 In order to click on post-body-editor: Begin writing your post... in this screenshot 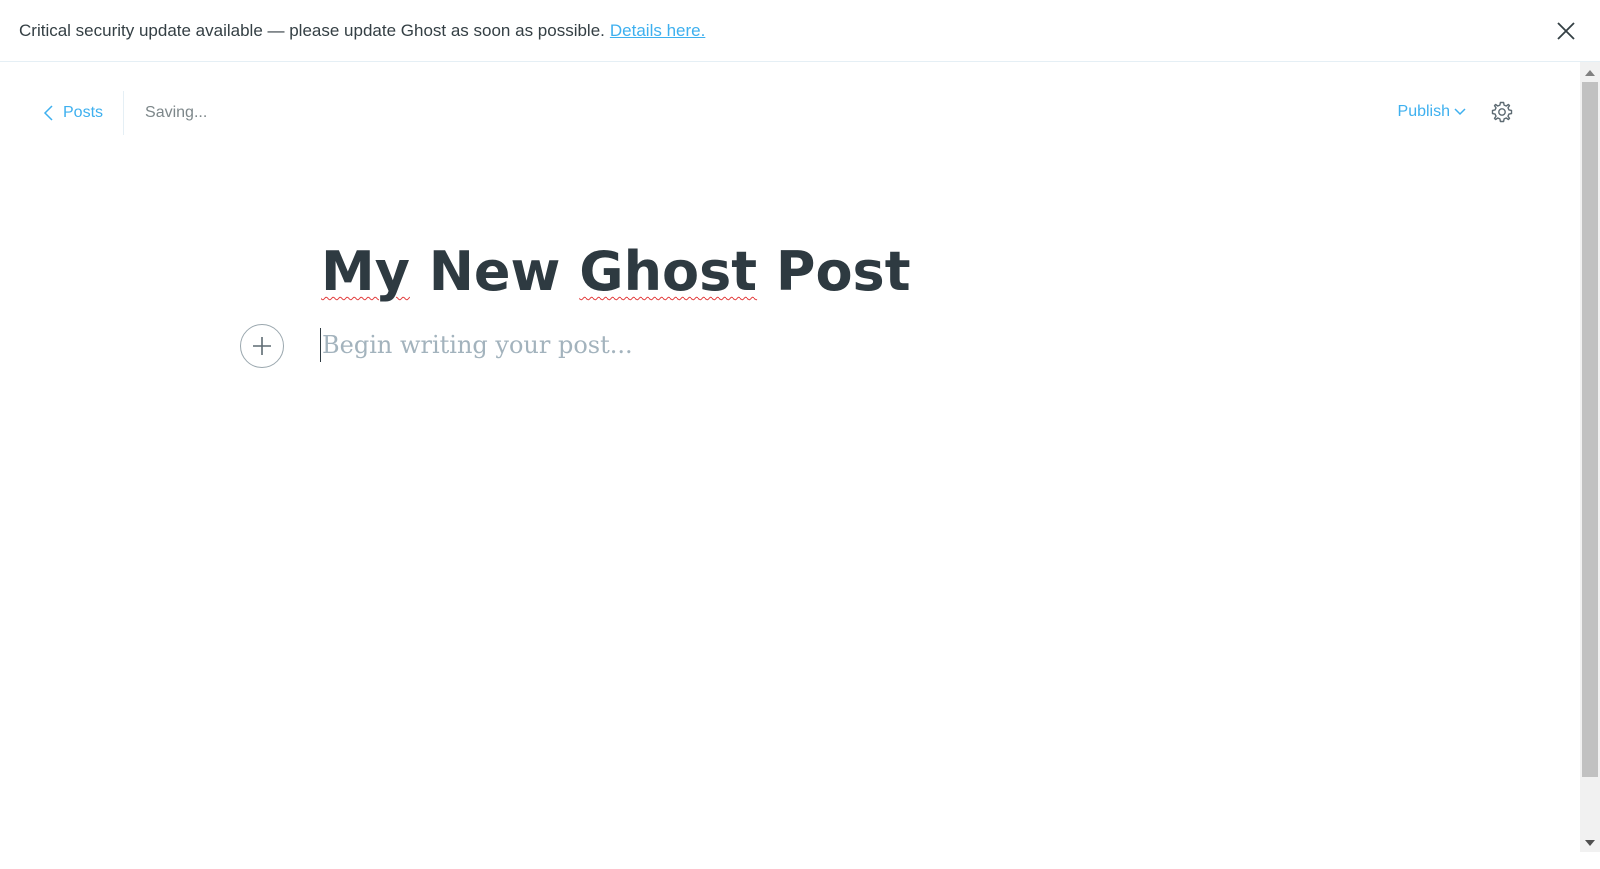, I will do `click(476, 345)`.